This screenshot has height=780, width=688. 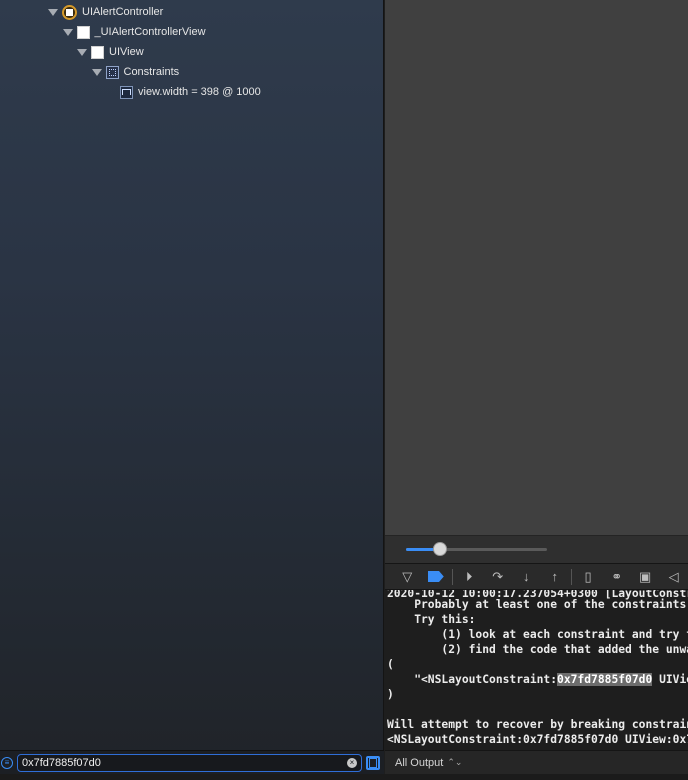 I want to click on environment-overrides-icon: ▣, so click(x=645, y=577).